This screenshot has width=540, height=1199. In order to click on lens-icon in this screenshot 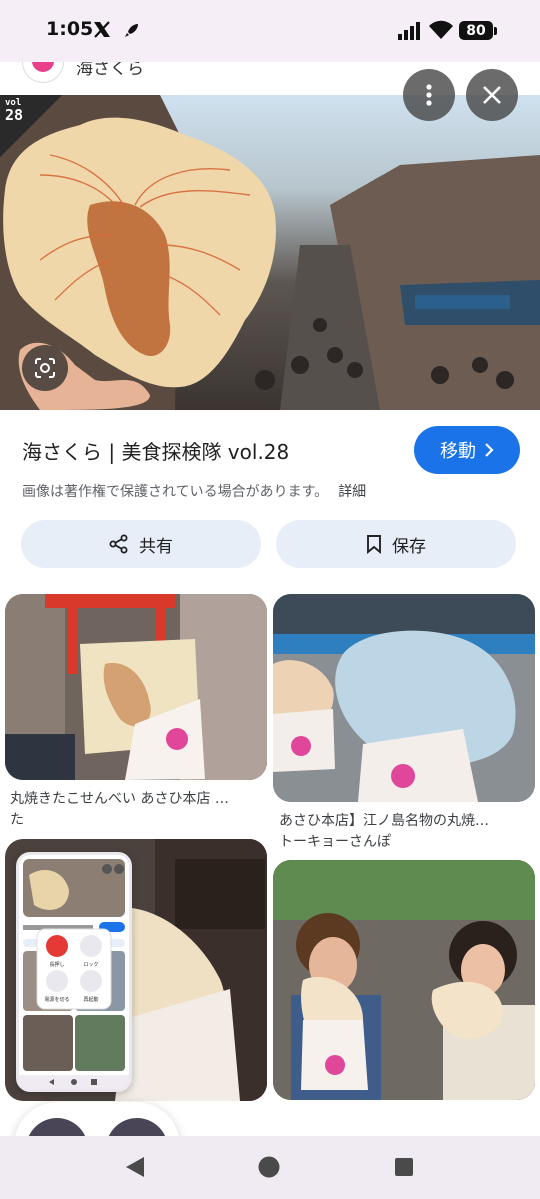, I will do `click(45, 368)`.